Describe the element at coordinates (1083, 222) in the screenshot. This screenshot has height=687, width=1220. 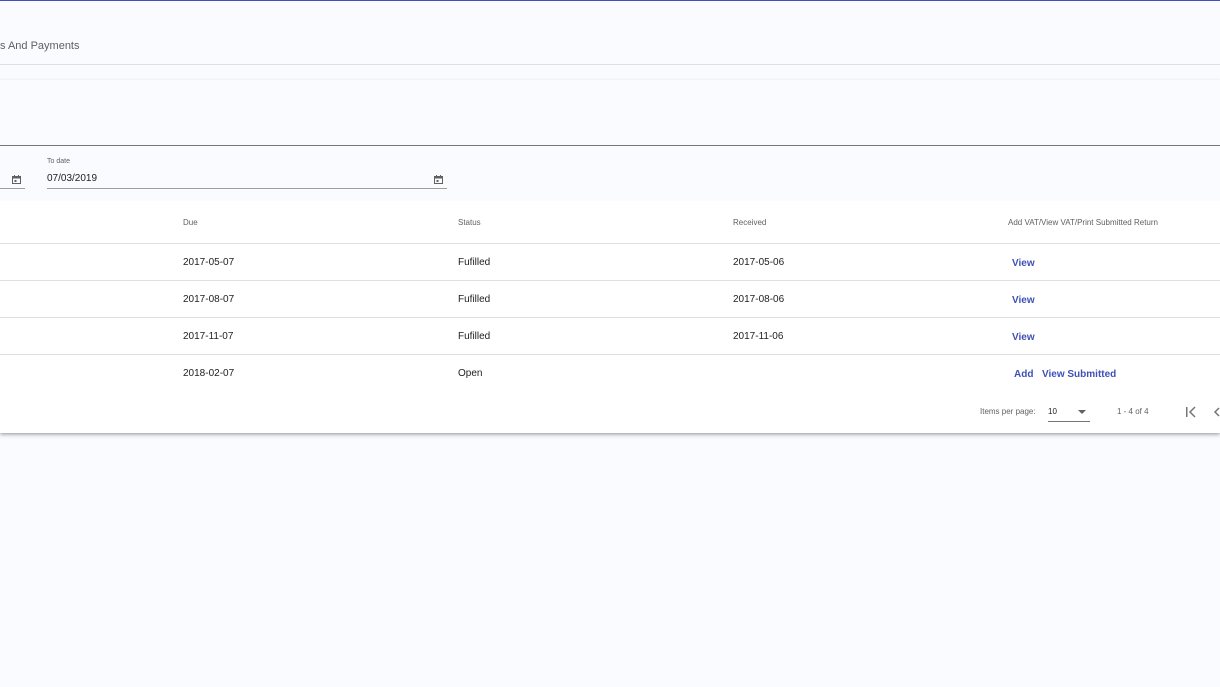
I see `column-header-actions: Add VAT/View VAT/Print Submitted Return` at that location.